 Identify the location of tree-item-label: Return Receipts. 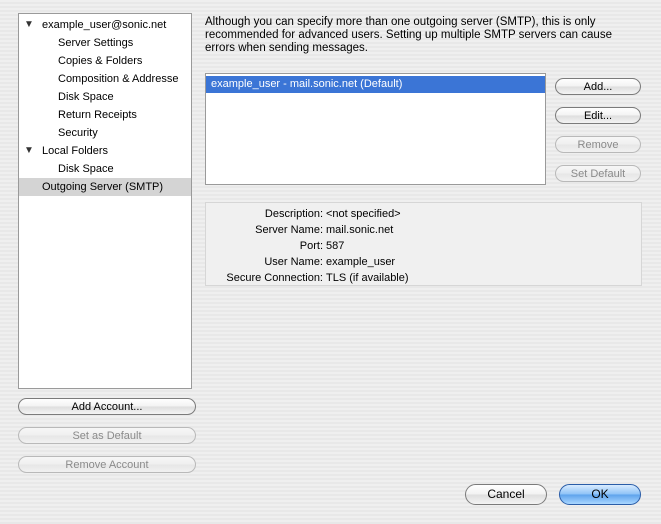
(97, 115).